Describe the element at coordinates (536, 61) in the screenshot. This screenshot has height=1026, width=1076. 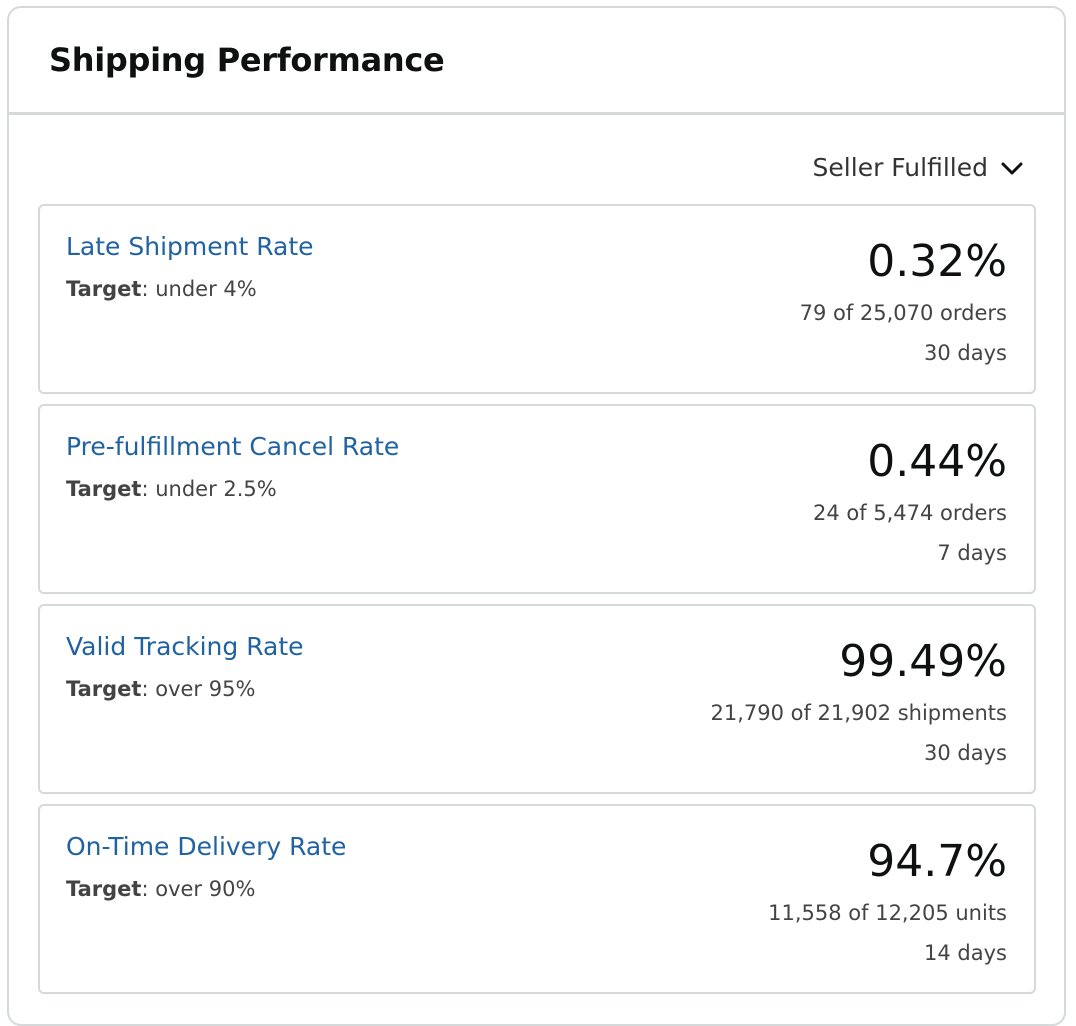
I see `panel-header: Shipping Performance` at that location.